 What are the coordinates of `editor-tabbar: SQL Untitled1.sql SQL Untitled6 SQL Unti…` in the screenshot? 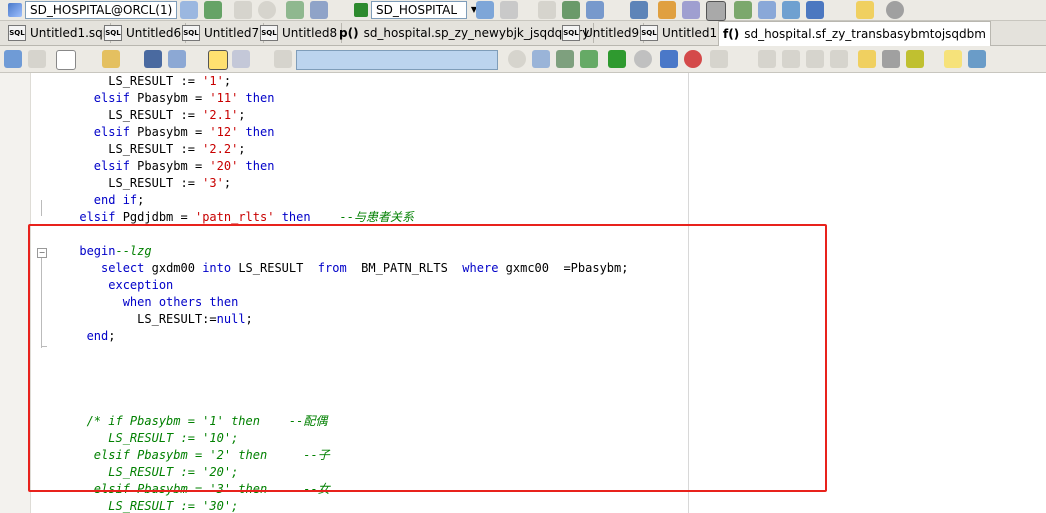 It's located at (523, 33).